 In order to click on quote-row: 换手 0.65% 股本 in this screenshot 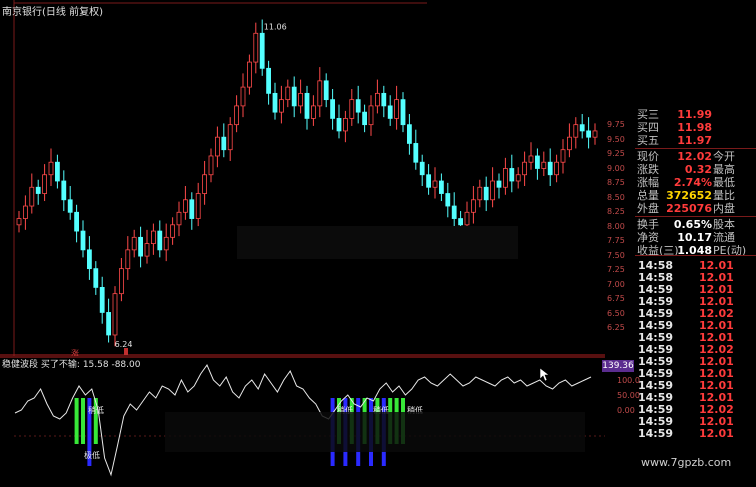, I will do `click(695, 224)`.